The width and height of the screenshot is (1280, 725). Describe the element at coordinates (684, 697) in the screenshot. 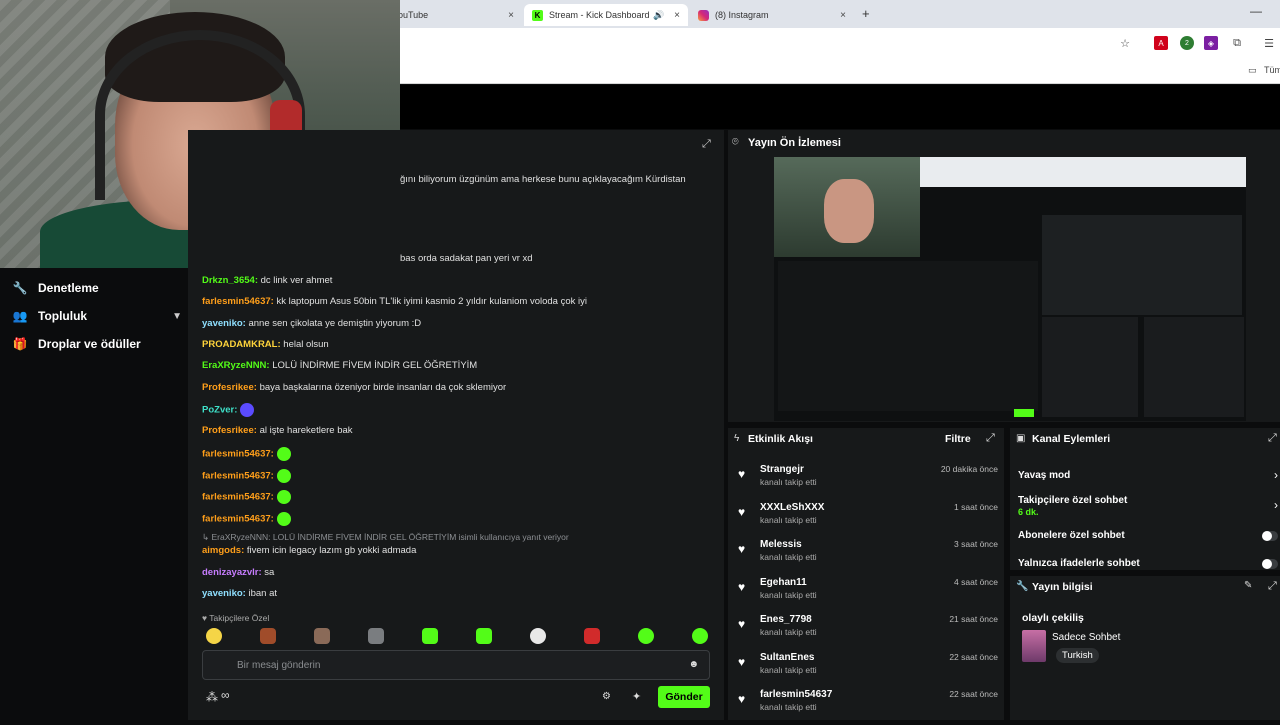

I see `send-button: Gönder` at that location.